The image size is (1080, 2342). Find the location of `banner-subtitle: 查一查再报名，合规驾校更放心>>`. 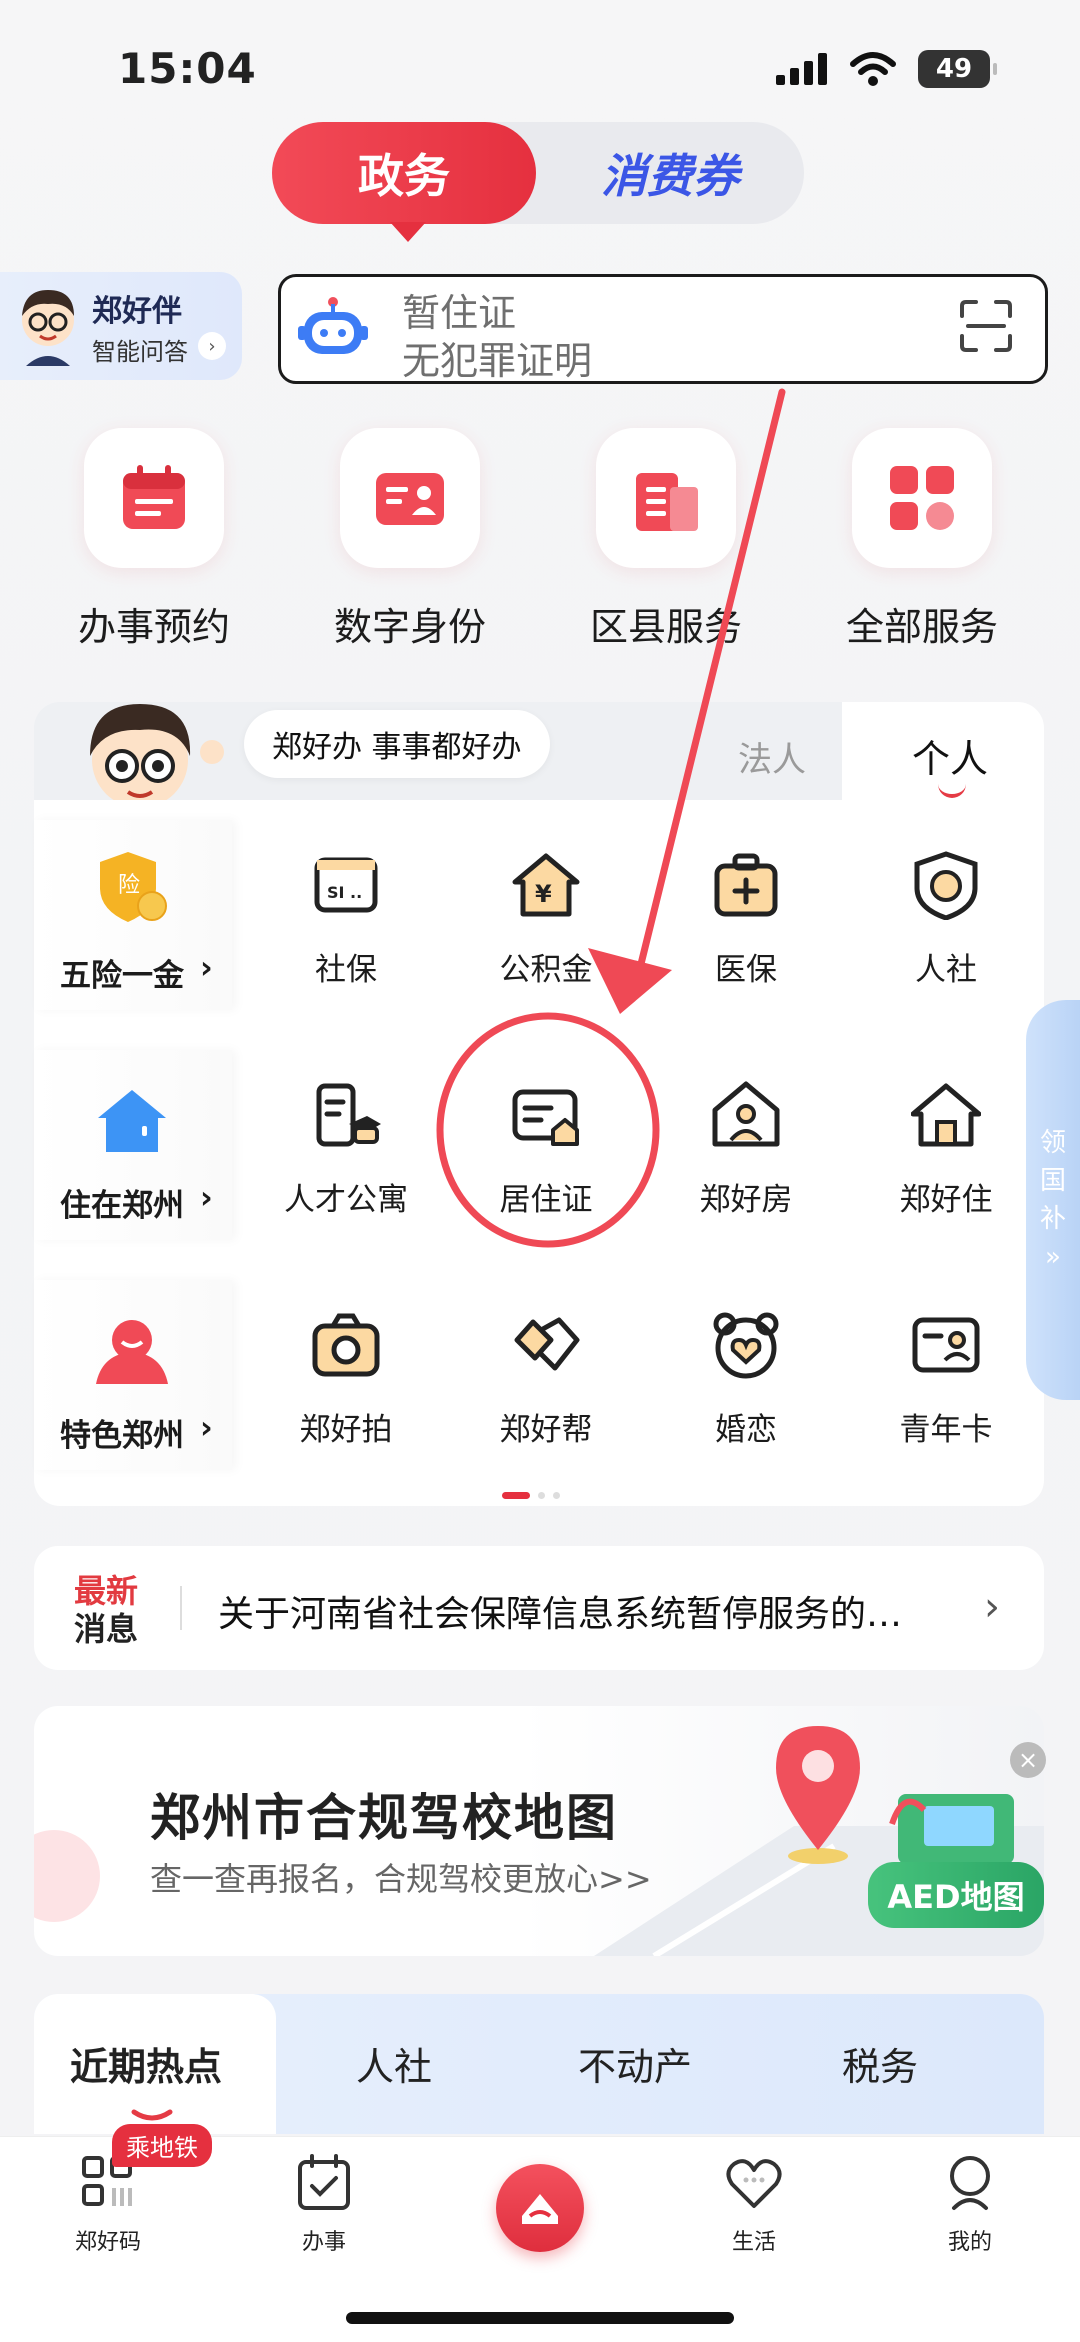

banner-subtitle: 查一查再报名，合规驾校更放心>> is located at coordinates (401, 1879).